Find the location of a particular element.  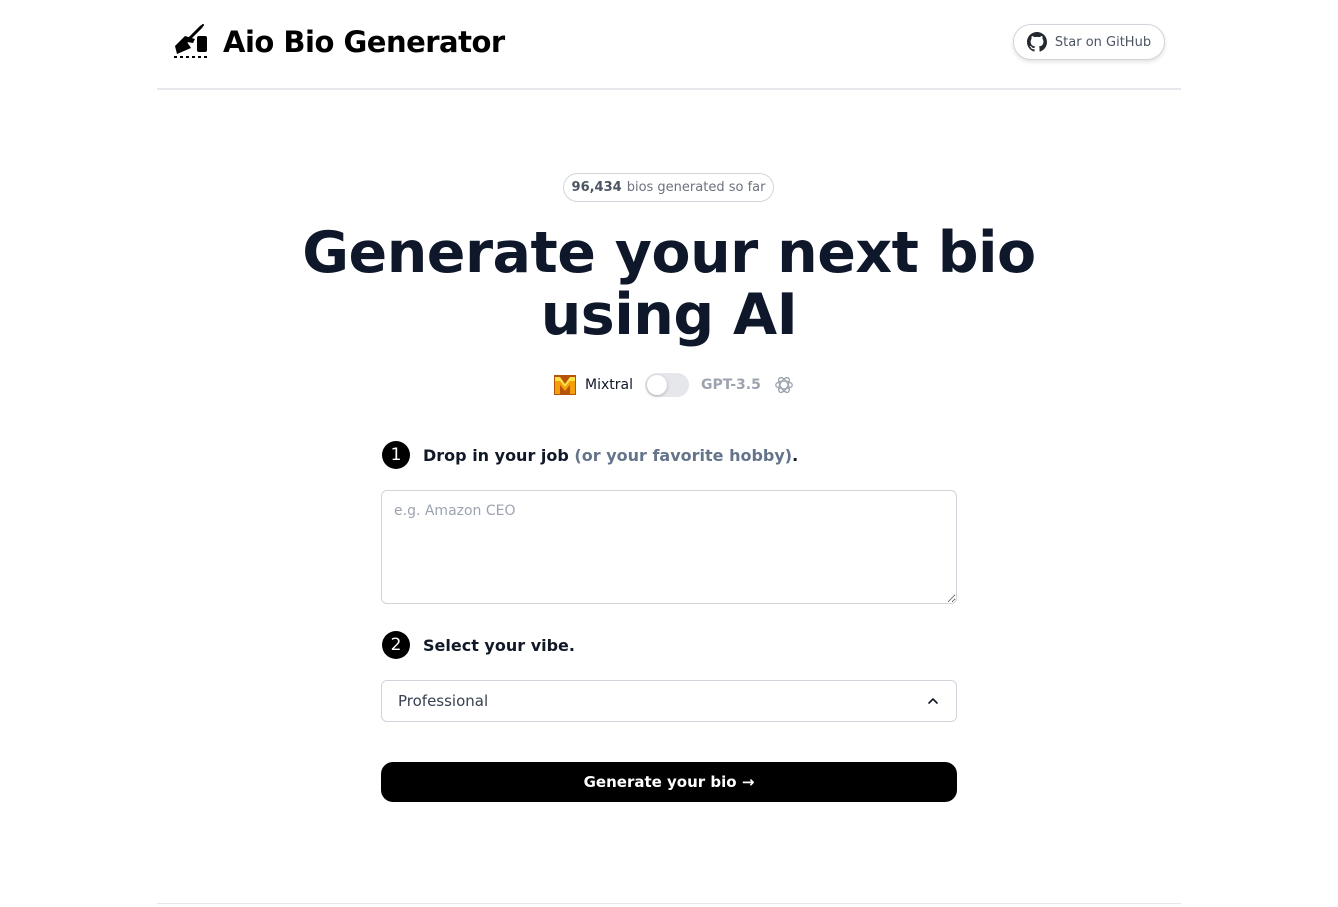

step-2: 2 Select your vibe. is located at coordinates (478, 645).